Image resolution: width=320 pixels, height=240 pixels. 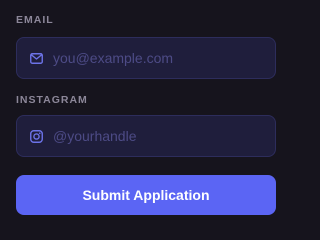 I want to click on email-input, so click(x=153, y=58).